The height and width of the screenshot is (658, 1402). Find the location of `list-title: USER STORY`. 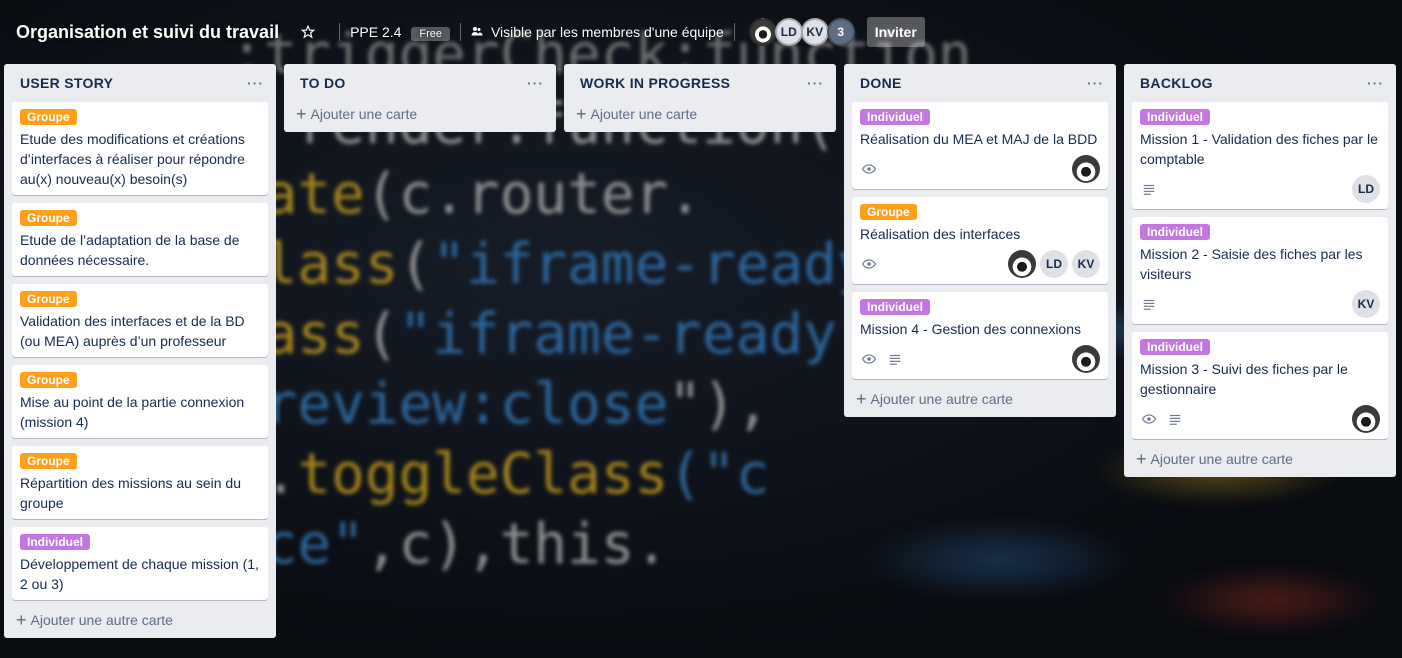

list-title: USER STORY is located at coordinates (66, 83).